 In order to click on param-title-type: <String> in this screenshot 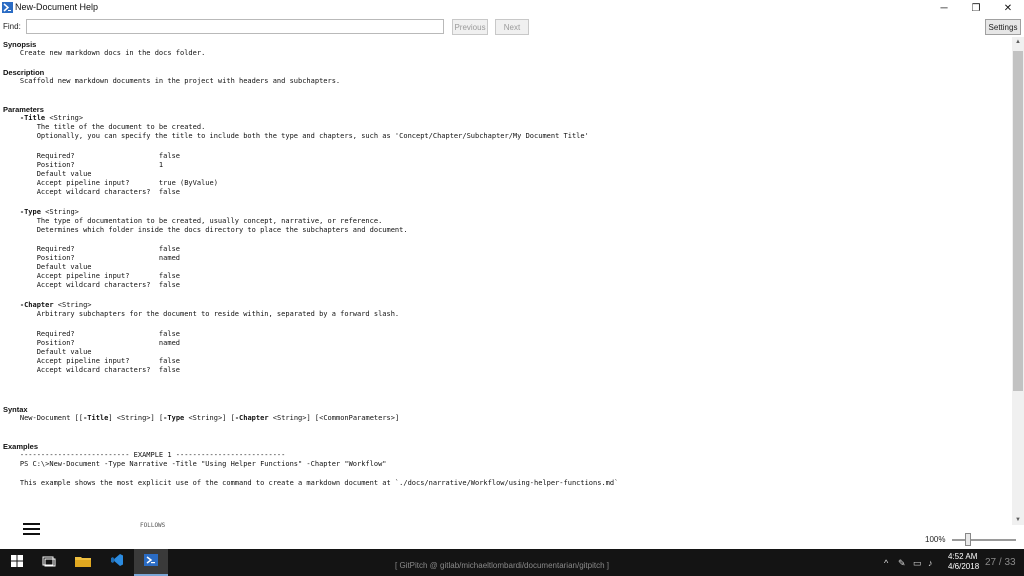, I will do `click(64, 118)`.